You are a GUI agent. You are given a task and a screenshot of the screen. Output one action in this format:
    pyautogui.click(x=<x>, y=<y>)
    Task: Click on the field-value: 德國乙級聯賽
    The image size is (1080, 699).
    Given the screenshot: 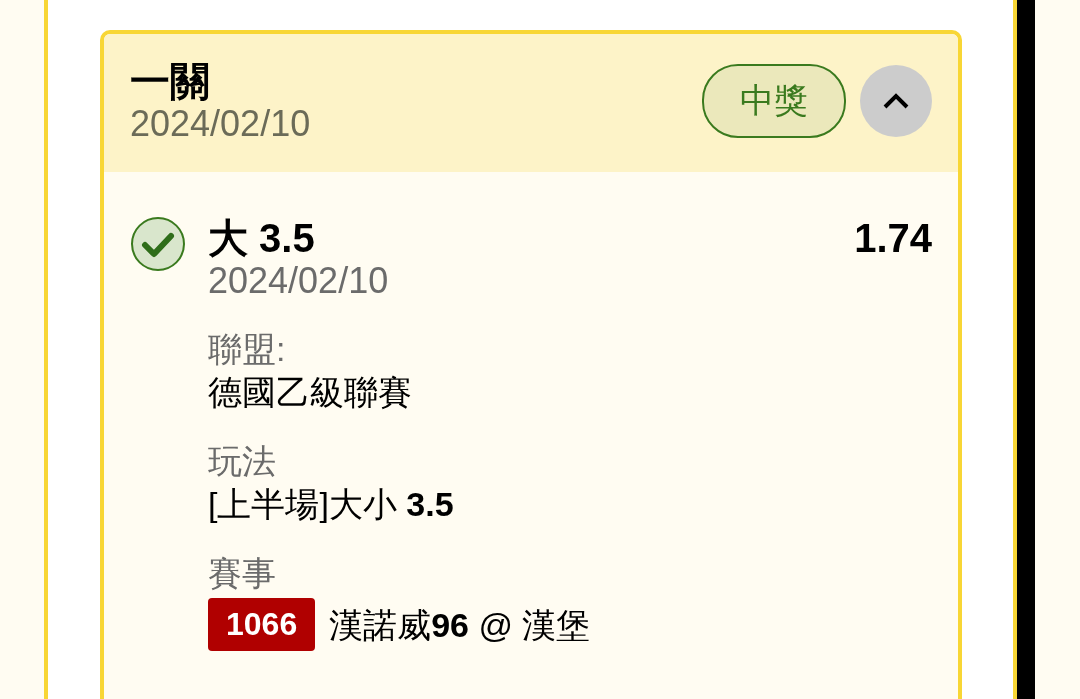 What is the action you would take?
    pyautogui.click(x=310, y=392)
    